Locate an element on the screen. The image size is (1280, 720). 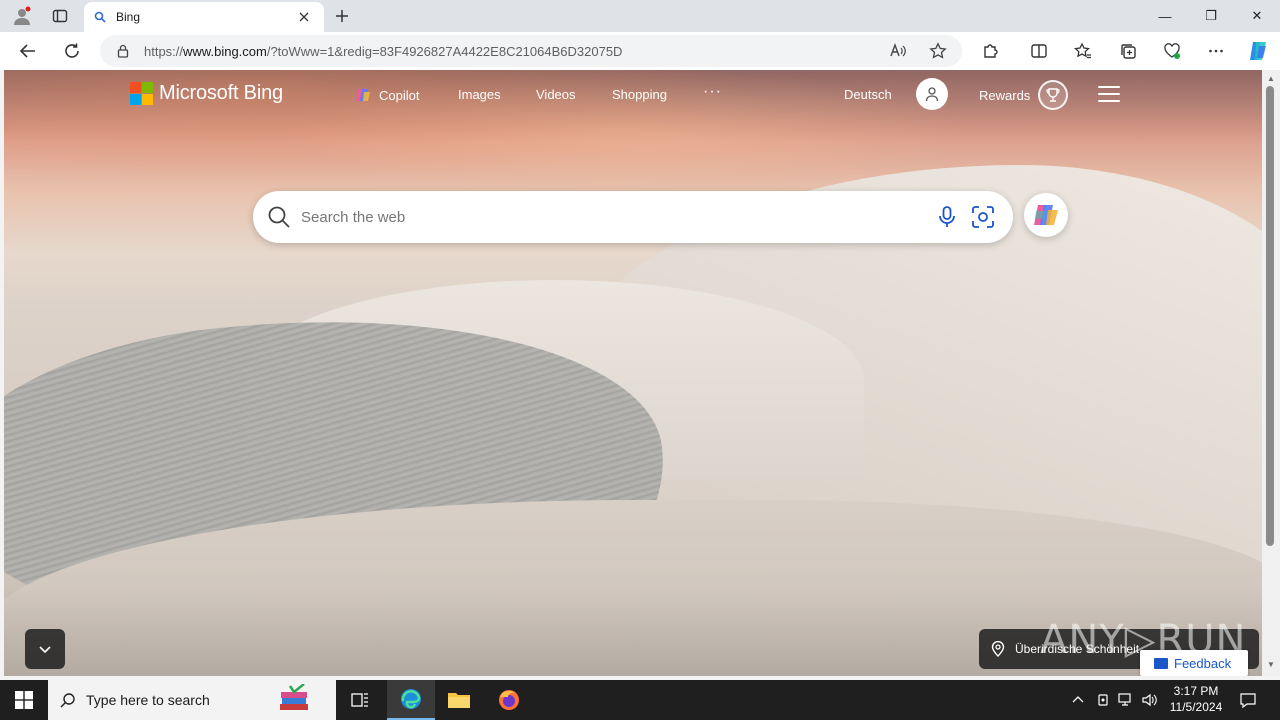
start-button is located at coordinates (24, 700).